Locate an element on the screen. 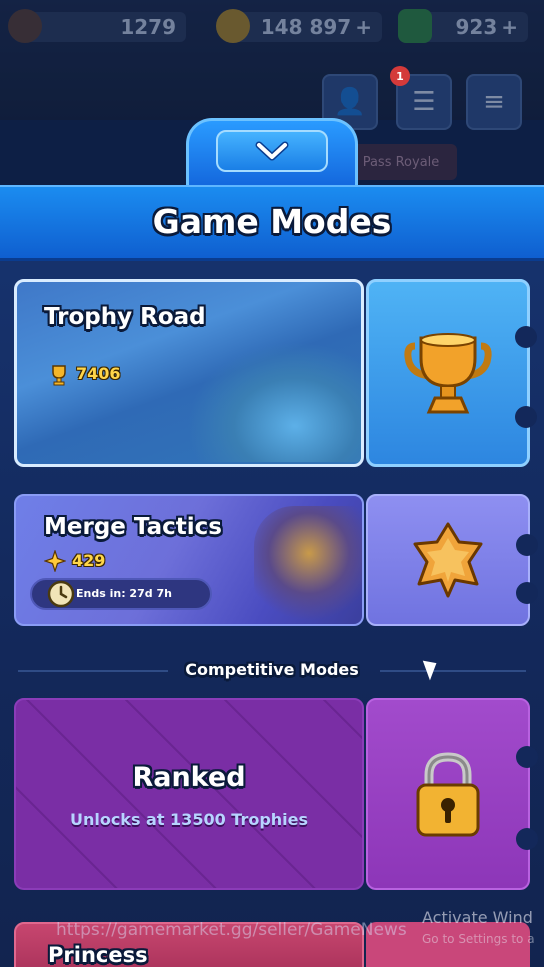 This screenshot has height=967, width=544. merge-tactics-artwork is located at coordinates (308, 565).